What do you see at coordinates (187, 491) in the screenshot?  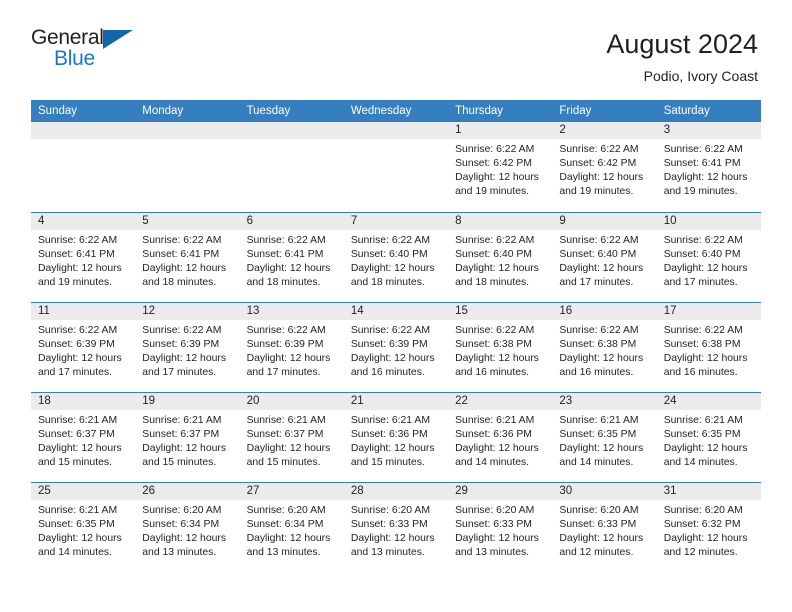 I see `day-number: 26` at bounding box center [187, 491].